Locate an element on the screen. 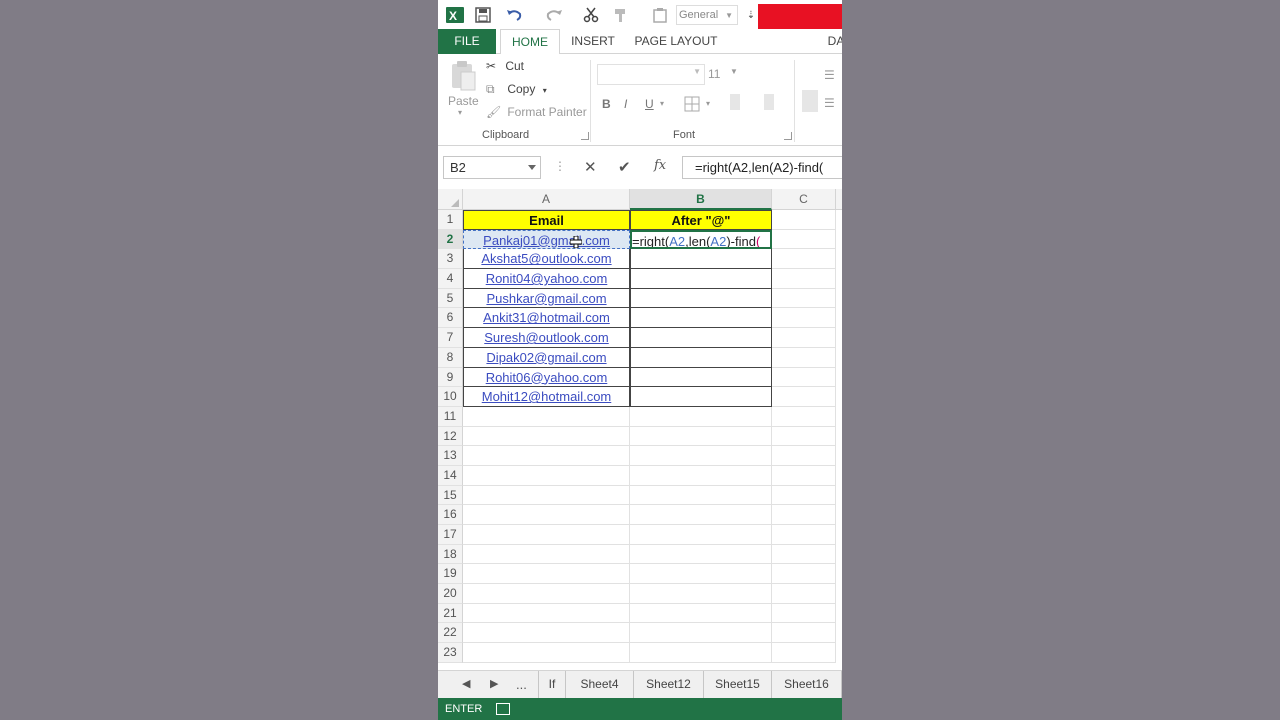  row-header: 13 is located at coordinates (450, 456).